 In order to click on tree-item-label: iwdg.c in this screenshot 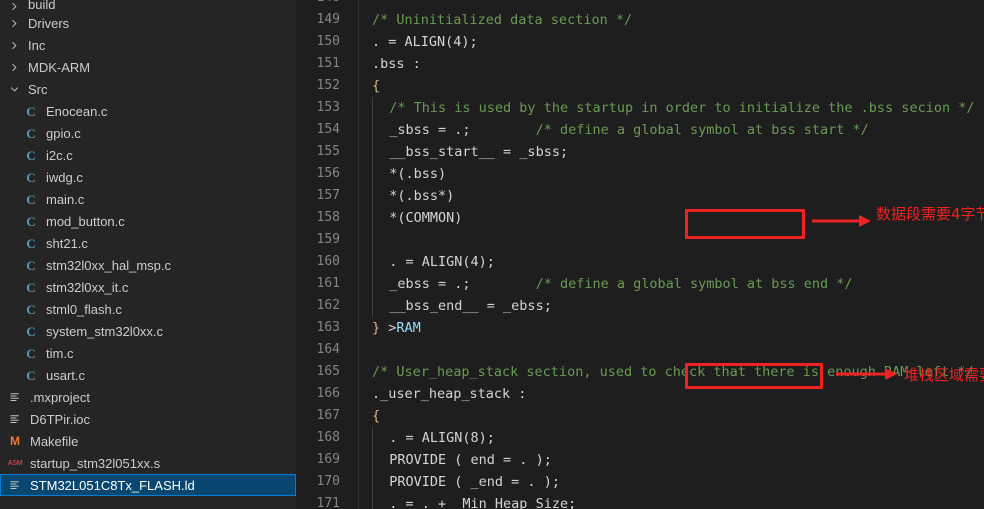, I will do `click(64, 177)`.